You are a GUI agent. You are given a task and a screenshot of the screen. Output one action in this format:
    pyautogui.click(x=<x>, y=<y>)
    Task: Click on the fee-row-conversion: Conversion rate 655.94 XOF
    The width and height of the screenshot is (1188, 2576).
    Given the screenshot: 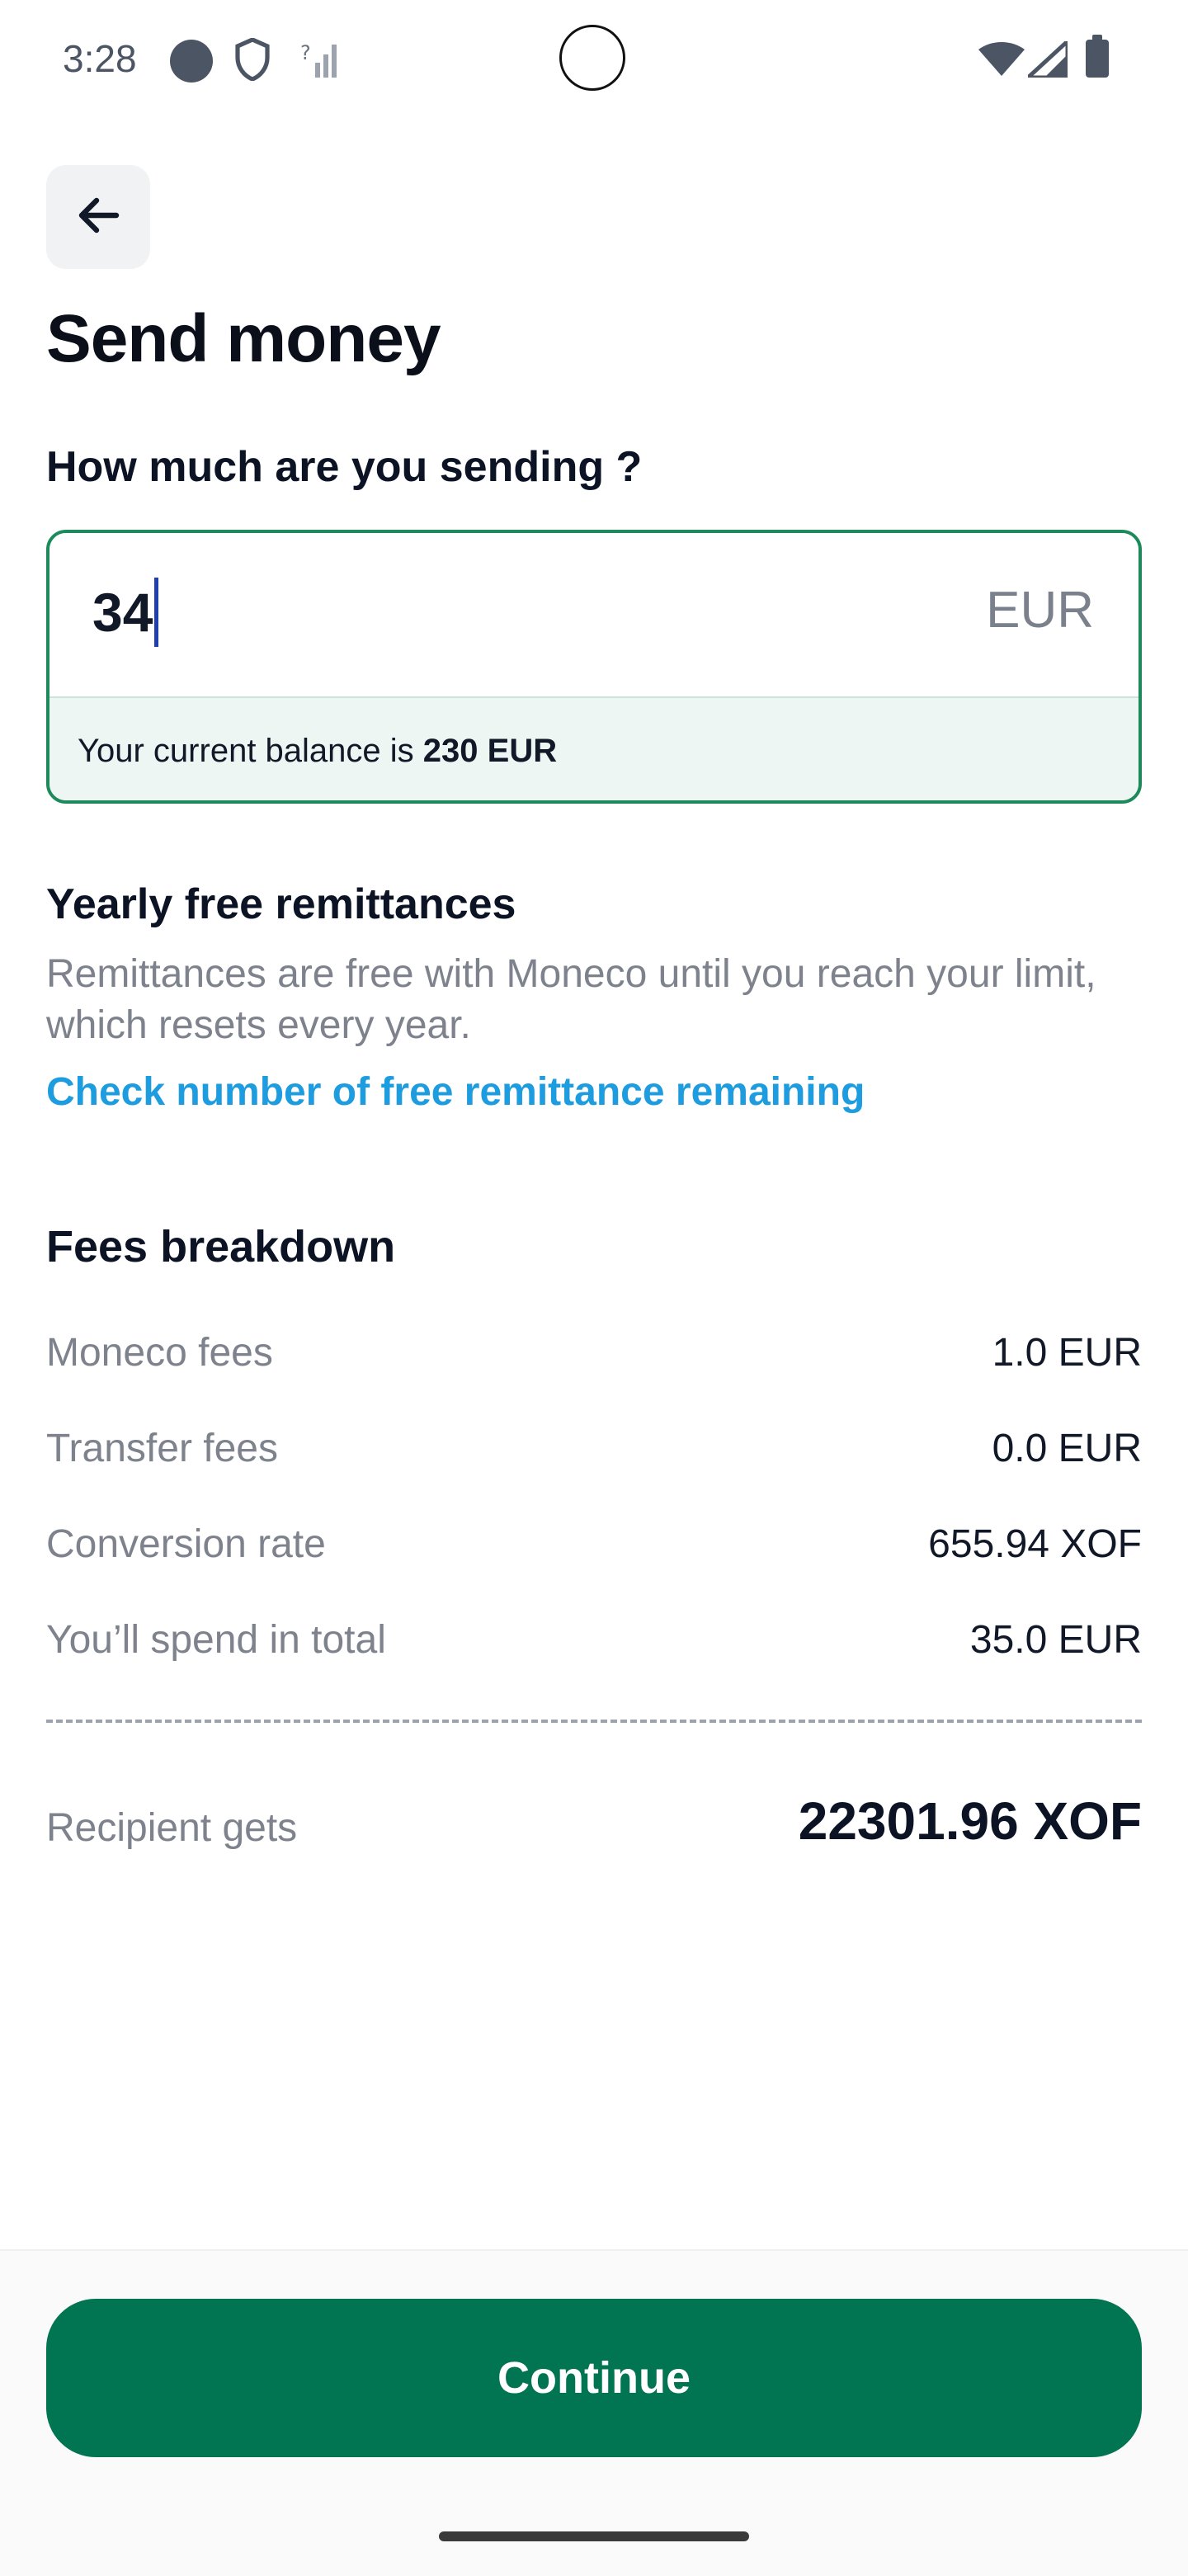 What is the action you would take?
    pyautogui.click(x=594, y=1550)
    